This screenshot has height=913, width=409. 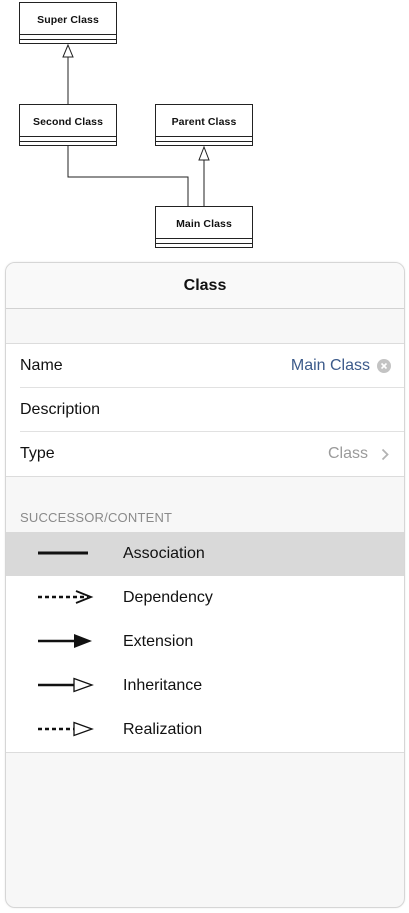 I want to click on name-row: Name Main Class, so click(x=205, y=366).